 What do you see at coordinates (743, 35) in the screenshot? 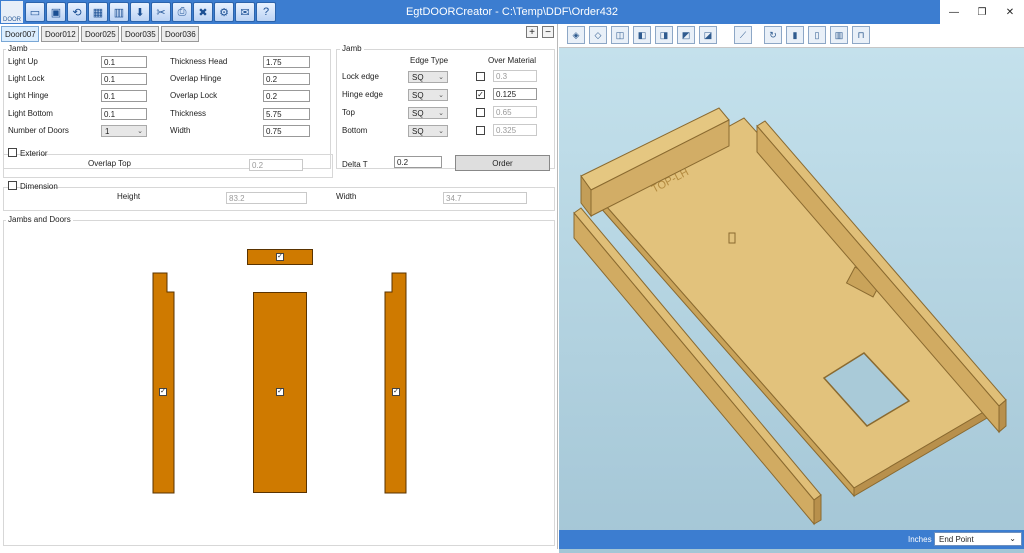
I see `measure-icon: ⟋` at bounding box center [743, 35].